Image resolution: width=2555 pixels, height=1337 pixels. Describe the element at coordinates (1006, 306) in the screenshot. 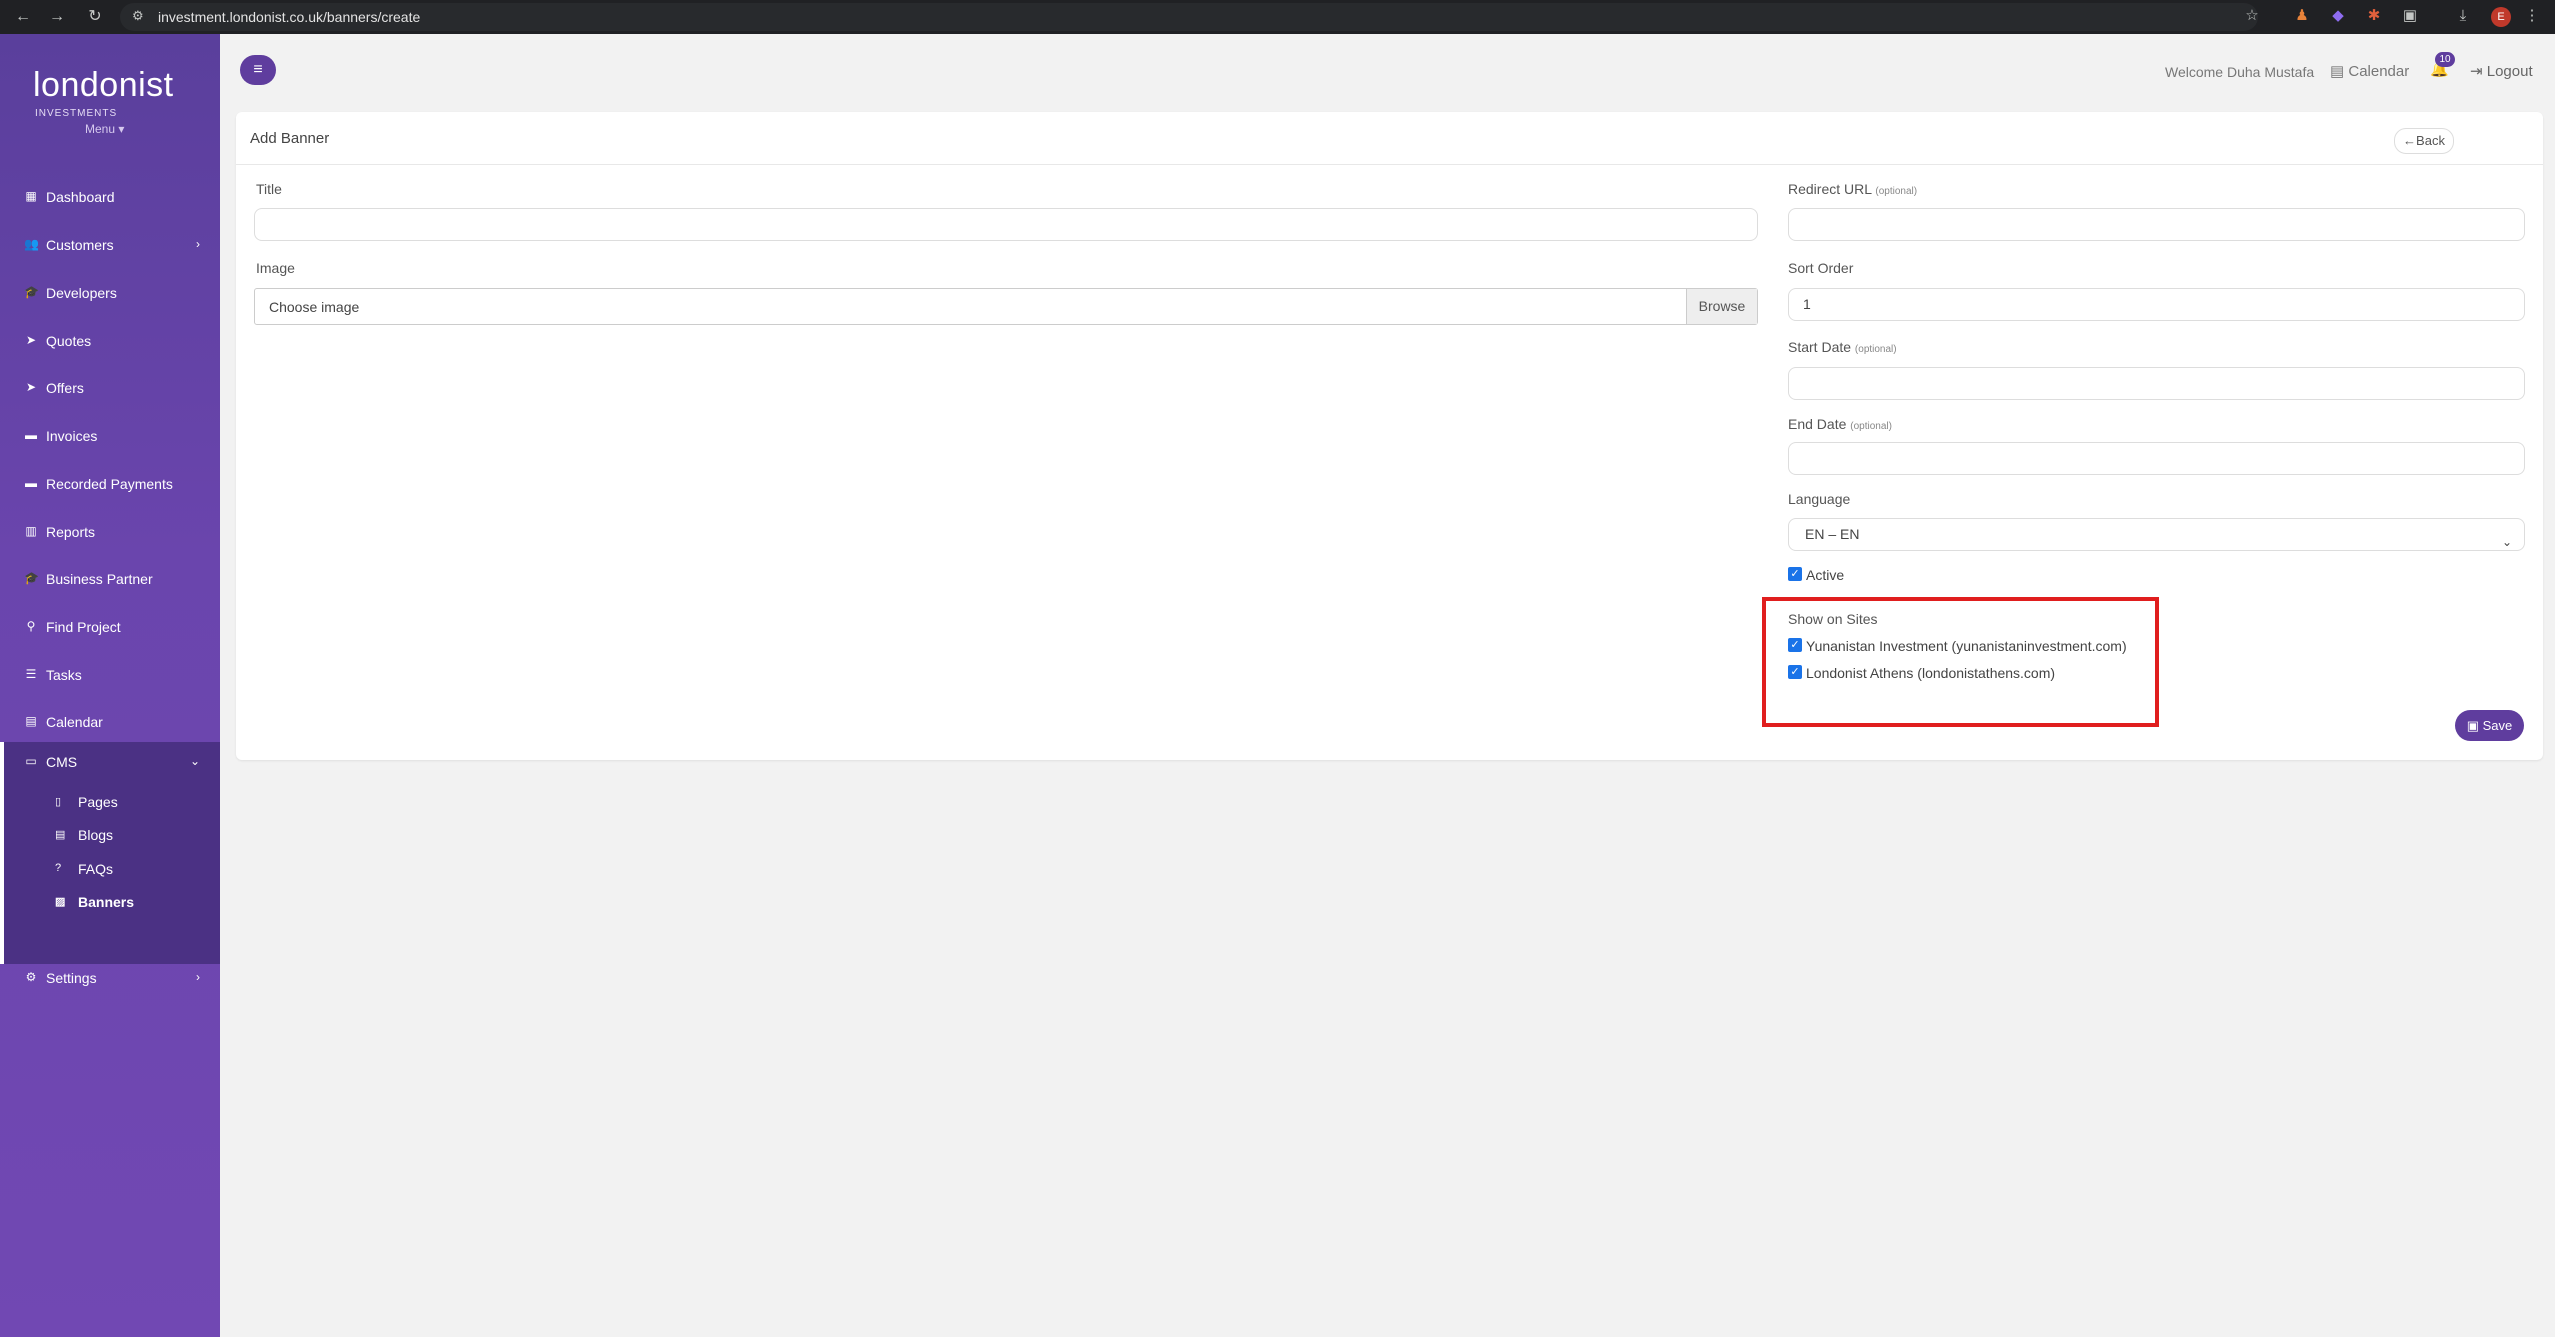

I see `image-file-input: Choose image Browse` at that location.